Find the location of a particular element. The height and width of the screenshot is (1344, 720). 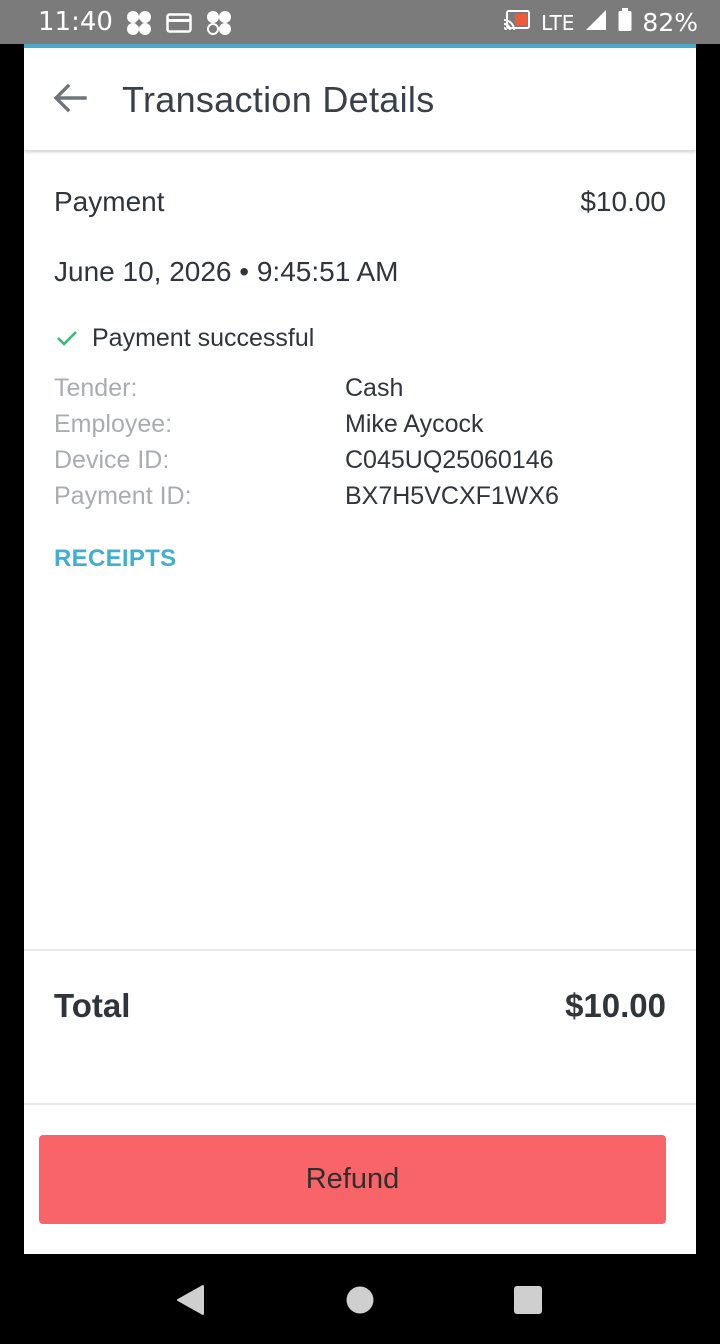

total-label: Total is located at coordinates (92, 1005).